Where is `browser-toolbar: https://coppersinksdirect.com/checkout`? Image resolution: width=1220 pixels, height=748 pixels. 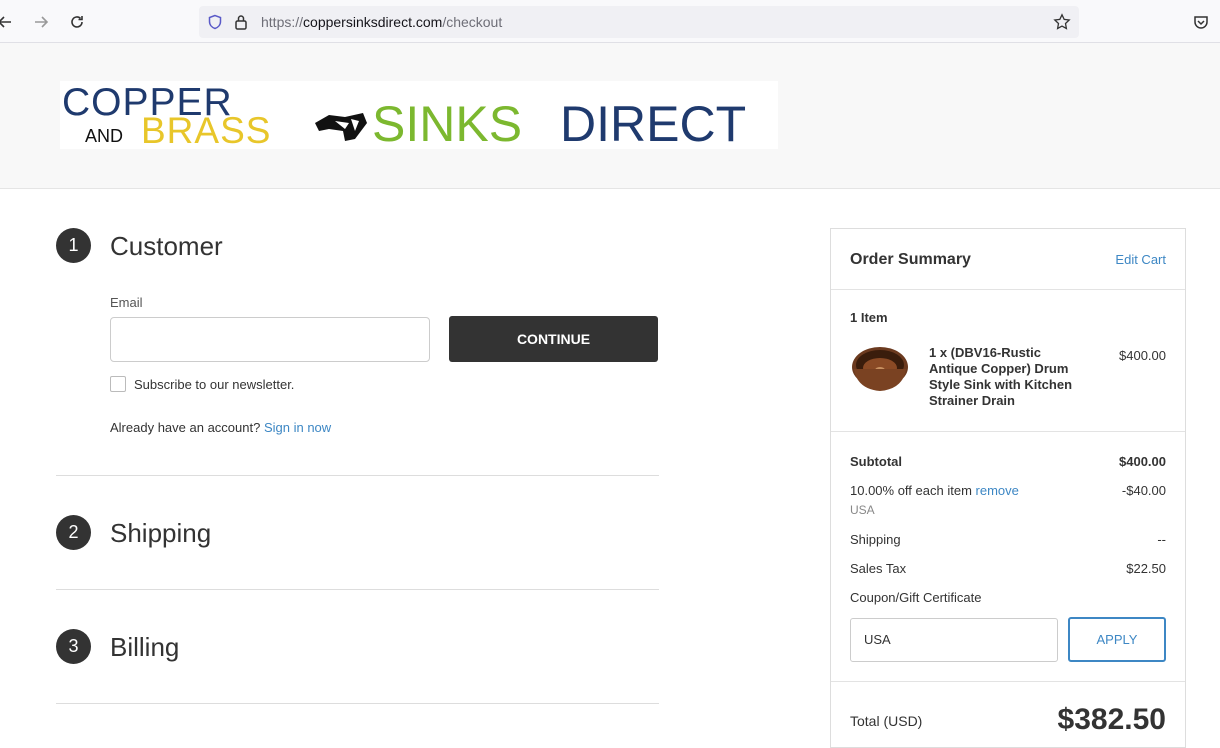 browser-toolbar: https://coppersinksdirect.com/checkout is located at coordinates (610, 21).